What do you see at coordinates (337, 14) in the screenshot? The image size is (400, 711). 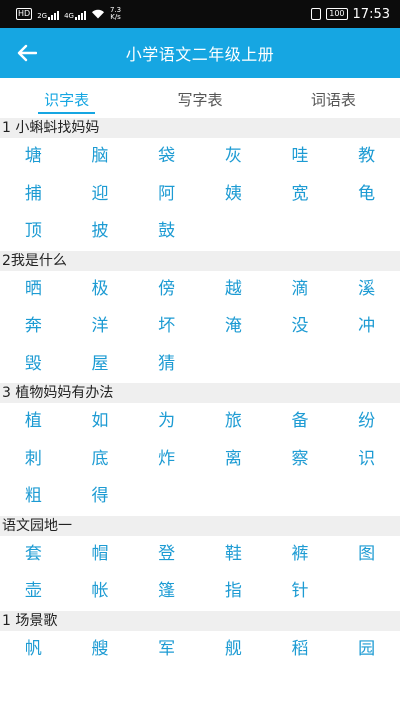 I see `battery-icon: 100` at bounding box center [337, 14].